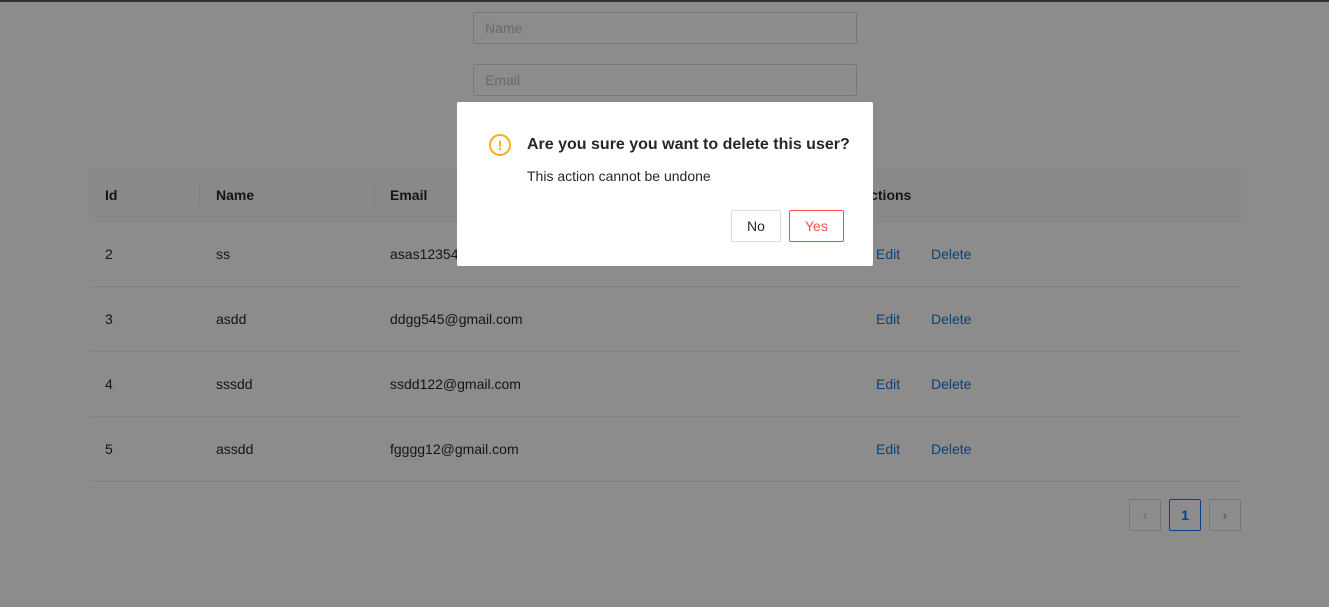 This screenshot has height=607, width=1329. I want to click on no-button: No, so click(756, 226).